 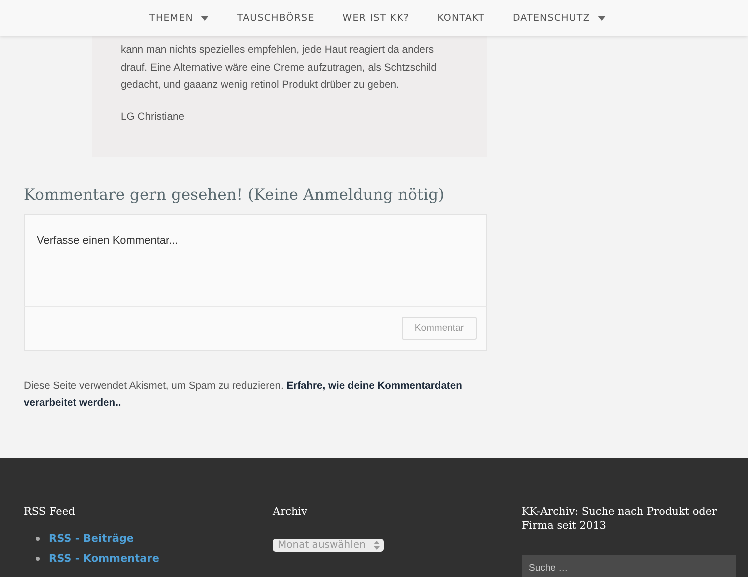 I want to click on rss-link: RSS - Beiträge, so click(x=91, y=539).